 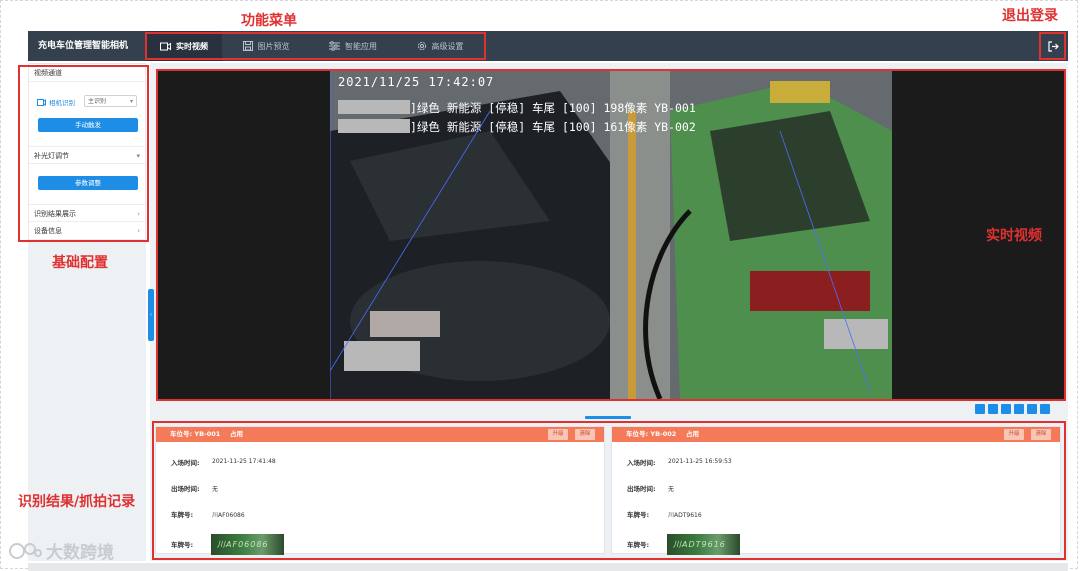 I want to click on annotation-box-logout, so click(x=1052, y=46).